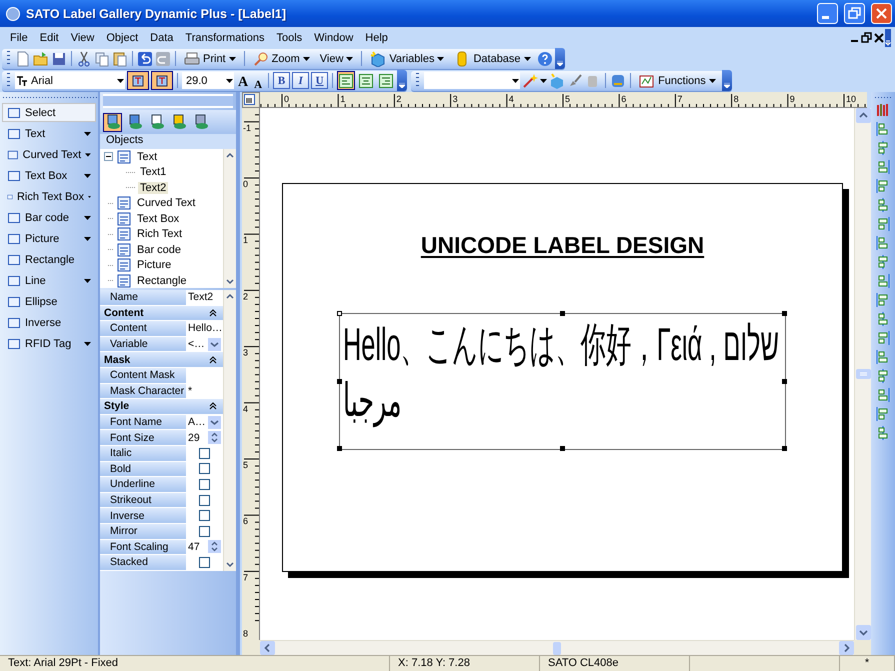 The image size is (895, 671). I want to click on scroll-right-icon, so click(846, 648).